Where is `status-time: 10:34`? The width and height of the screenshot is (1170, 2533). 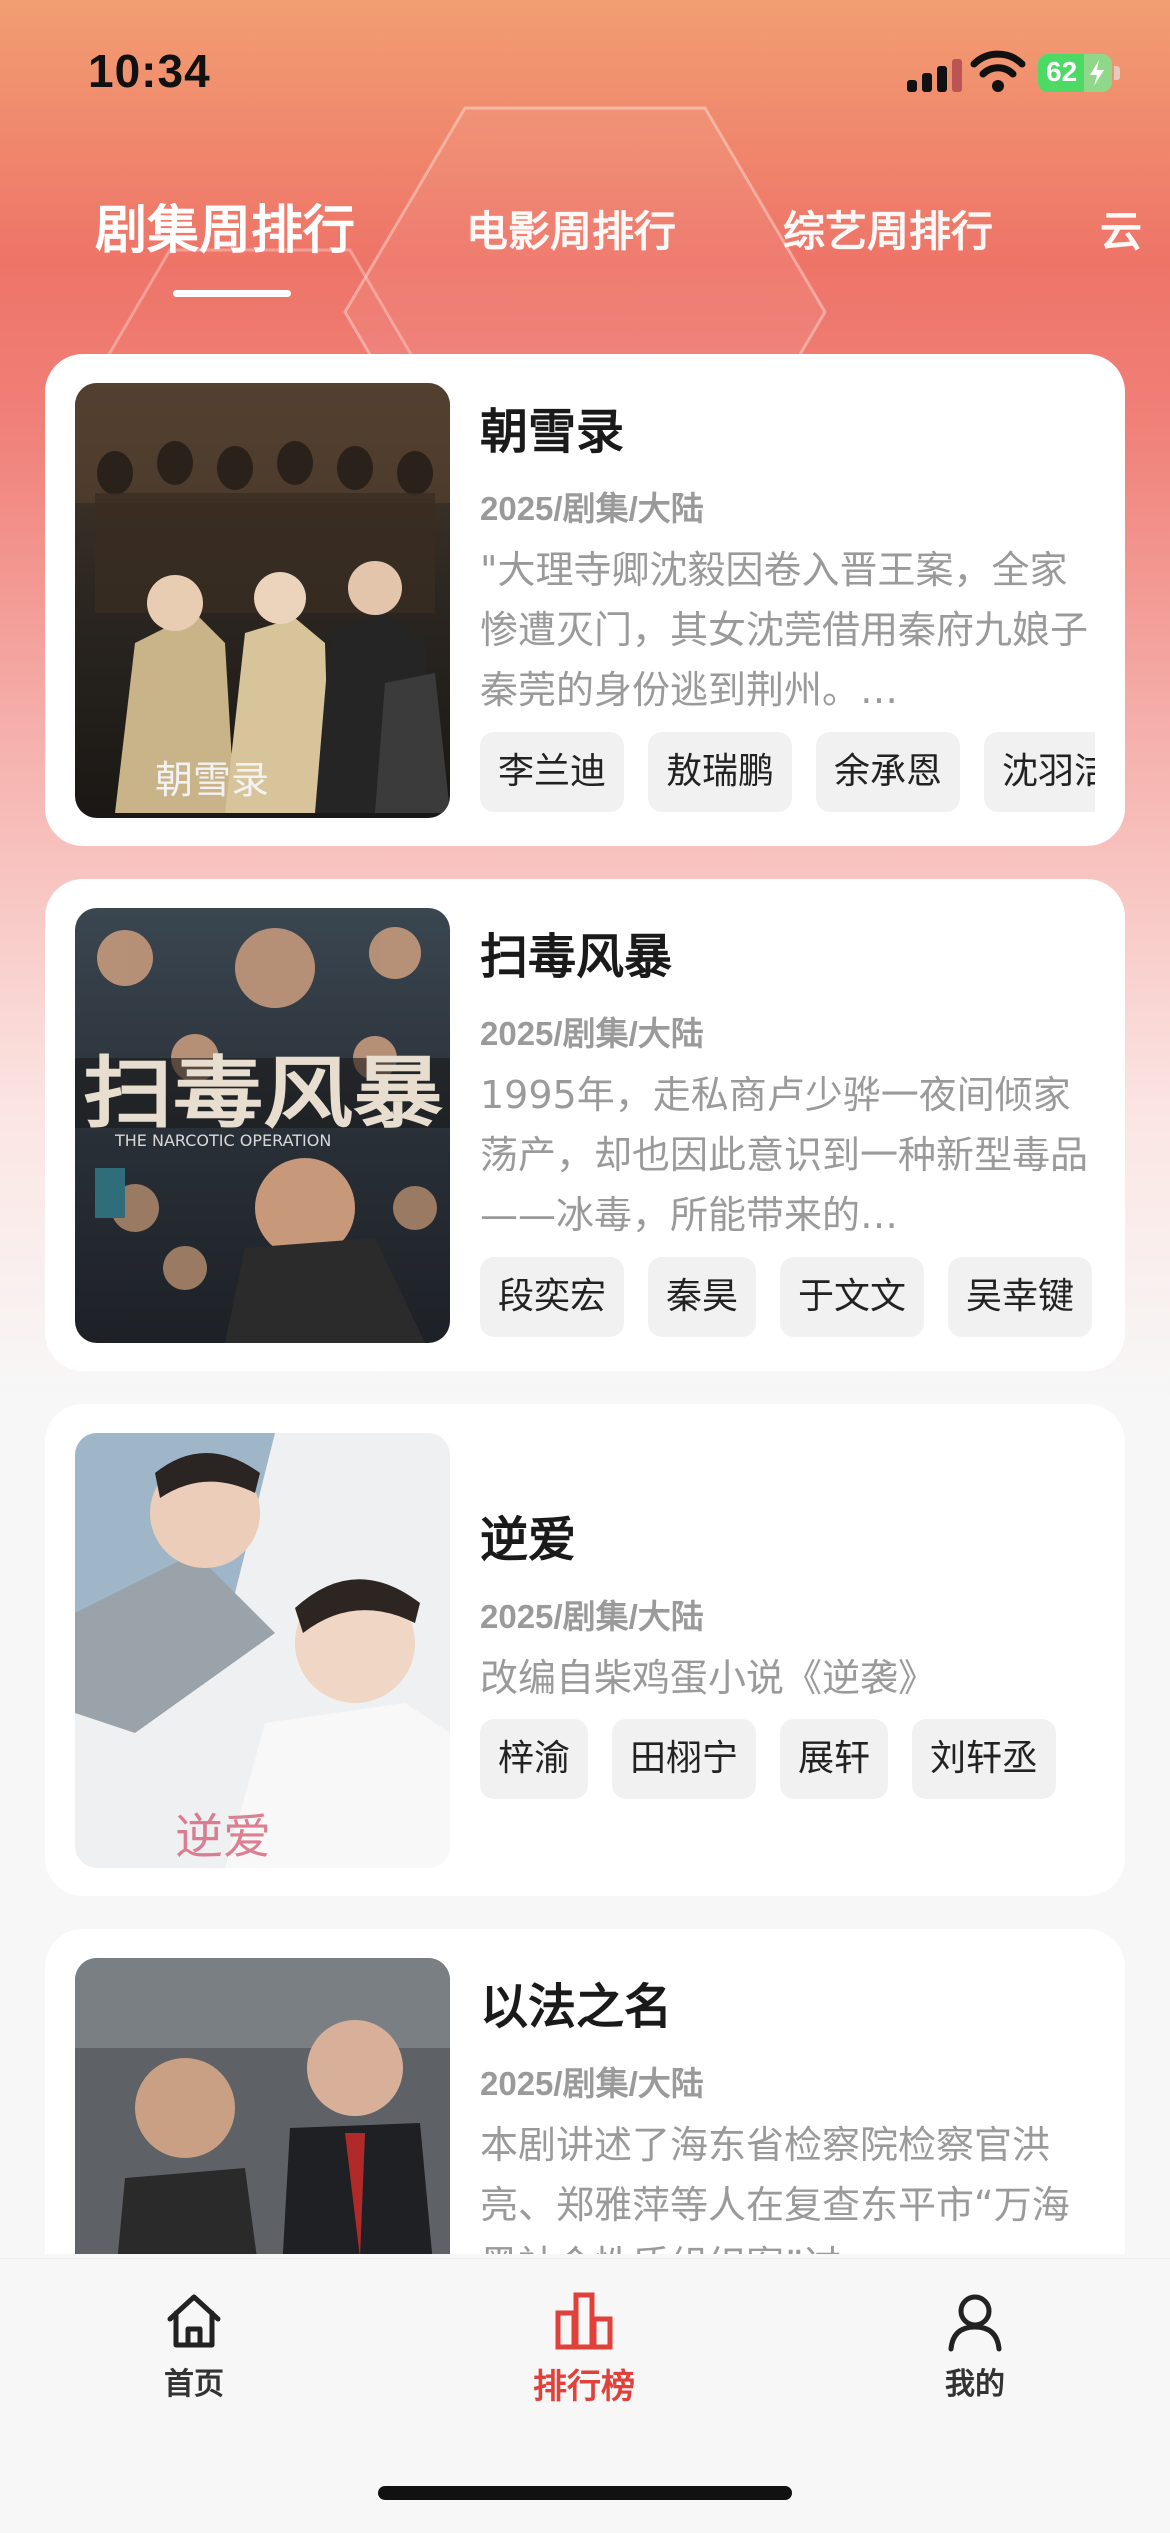 status-time: 10:34 is located at coordinates (149, 71).